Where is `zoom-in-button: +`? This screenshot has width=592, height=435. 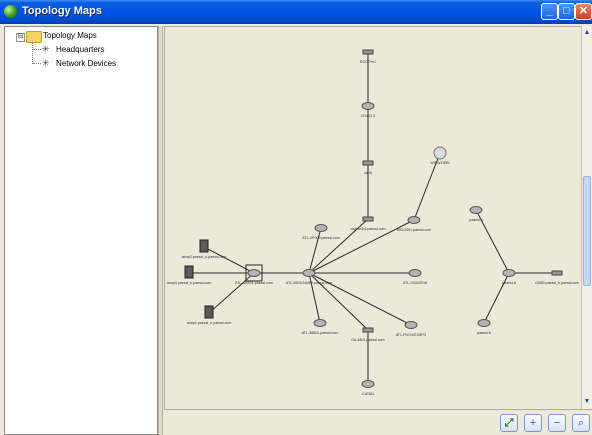 zoom-in-button: + is located at coordinates (533, 423).